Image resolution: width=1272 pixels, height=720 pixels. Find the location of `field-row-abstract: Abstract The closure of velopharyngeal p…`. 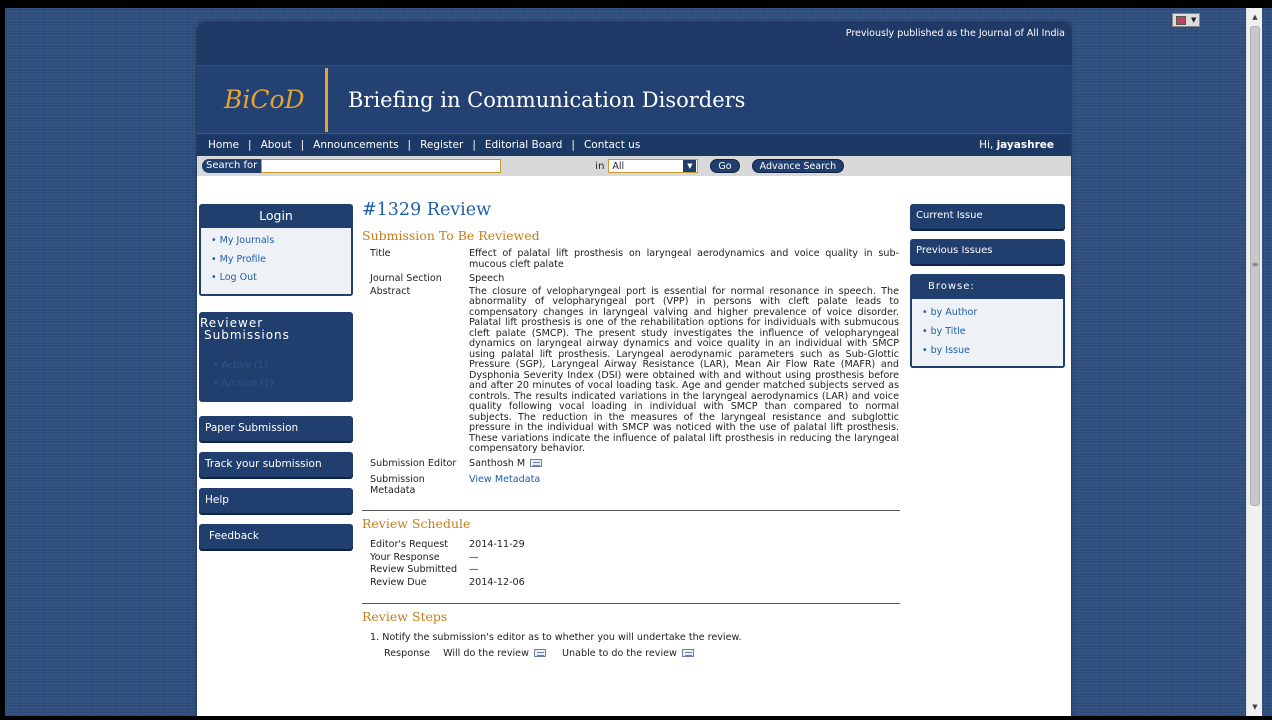

field-row-abstract: Abstract The closure of velopharyngeal p… is located at coordinates (632, 370).